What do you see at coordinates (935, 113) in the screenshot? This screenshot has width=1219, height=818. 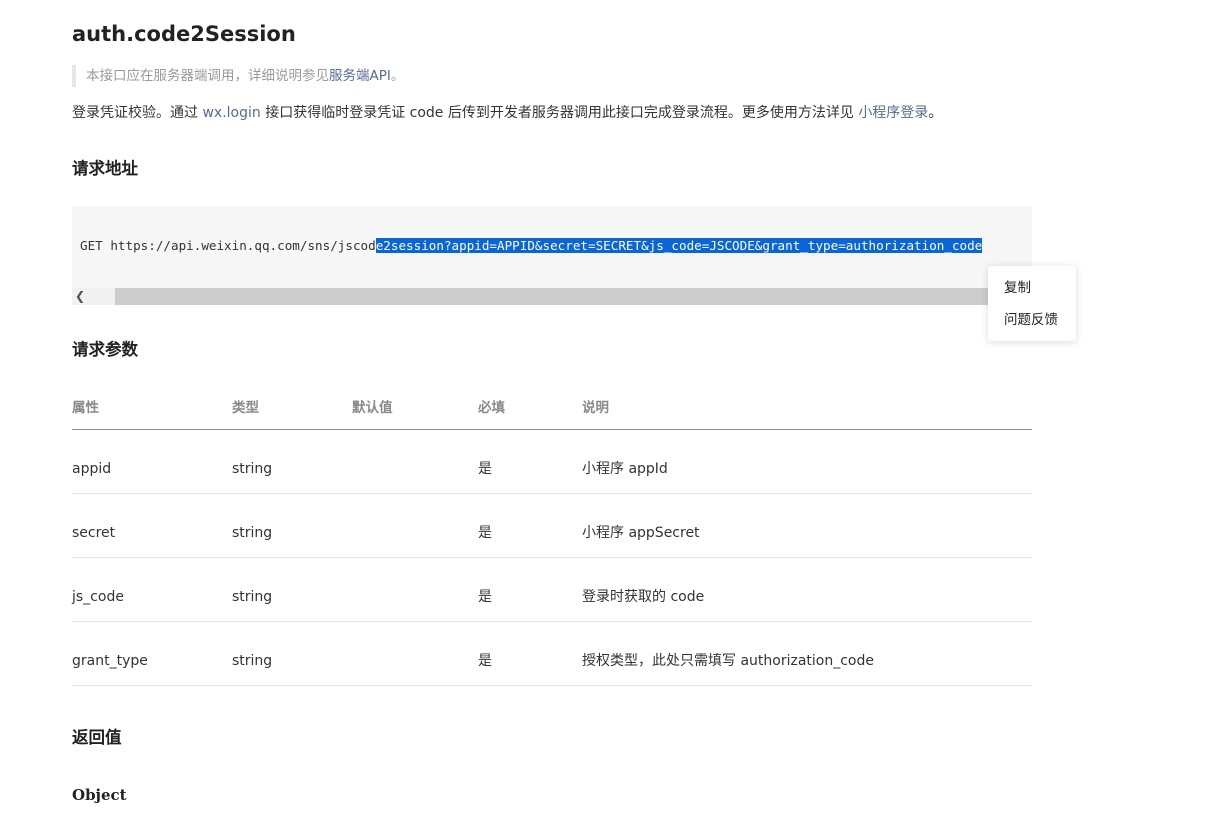 I see `description-text-3: 。` at bounding box center [935, 113].